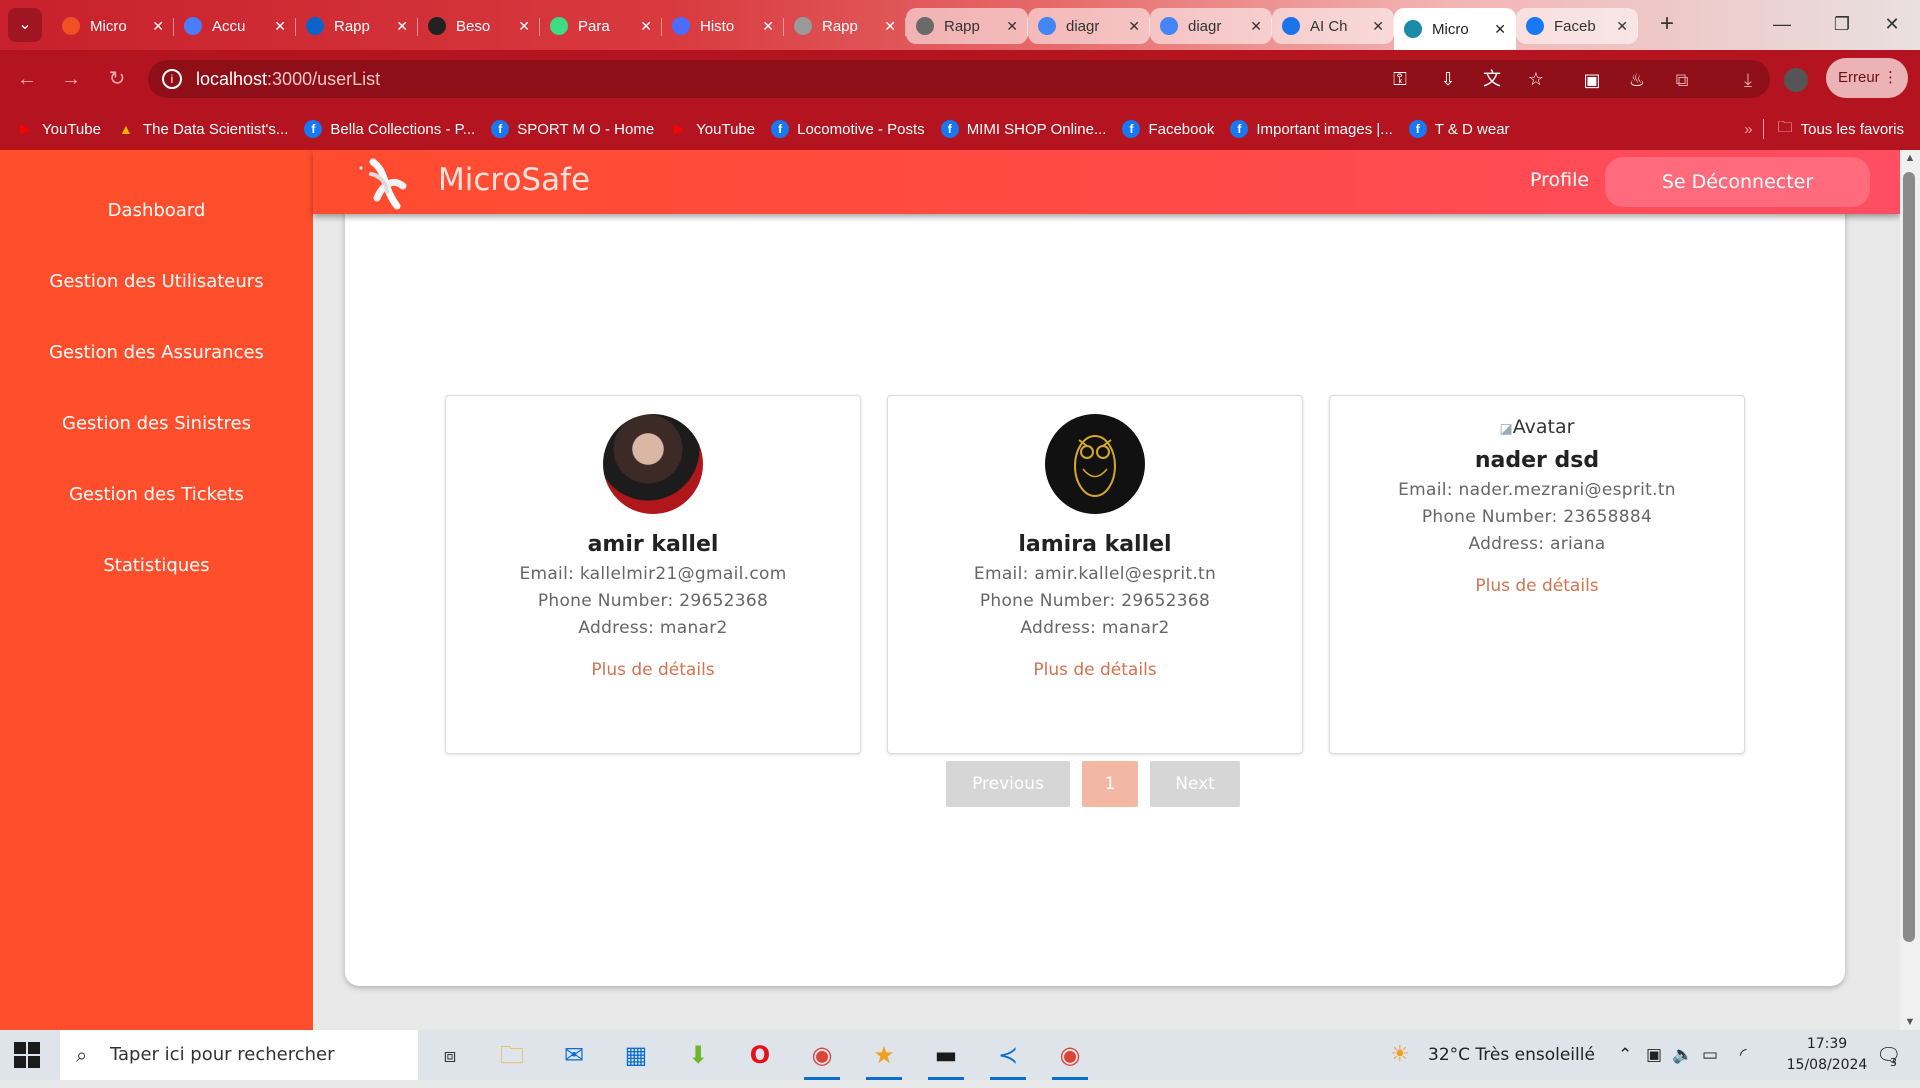 The width and height of the screenshot is (1920, 1088). What do you see at coordinates (1625, 1055) in the screenshot?
I see `tray-chevron-icon: ⌃` at bounding box center [1625, 1055].